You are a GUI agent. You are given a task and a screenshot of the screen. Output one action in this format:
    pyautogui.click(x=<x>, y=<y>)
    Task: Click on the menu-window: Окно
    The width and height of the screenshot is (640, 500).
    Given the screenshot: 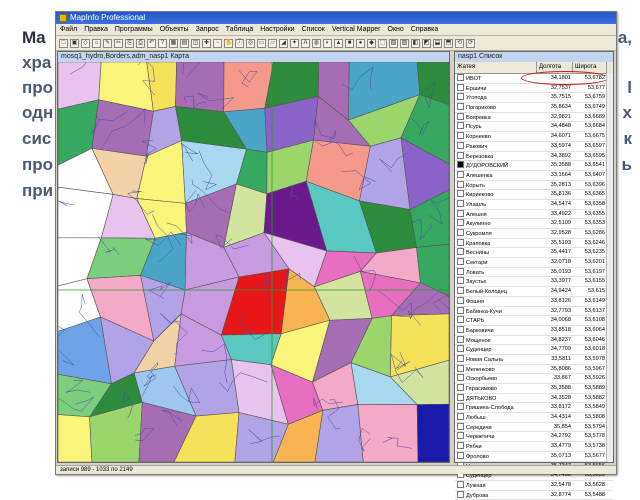 What is the action you would take?
    pyautogui.click(x=396, y=29)
    